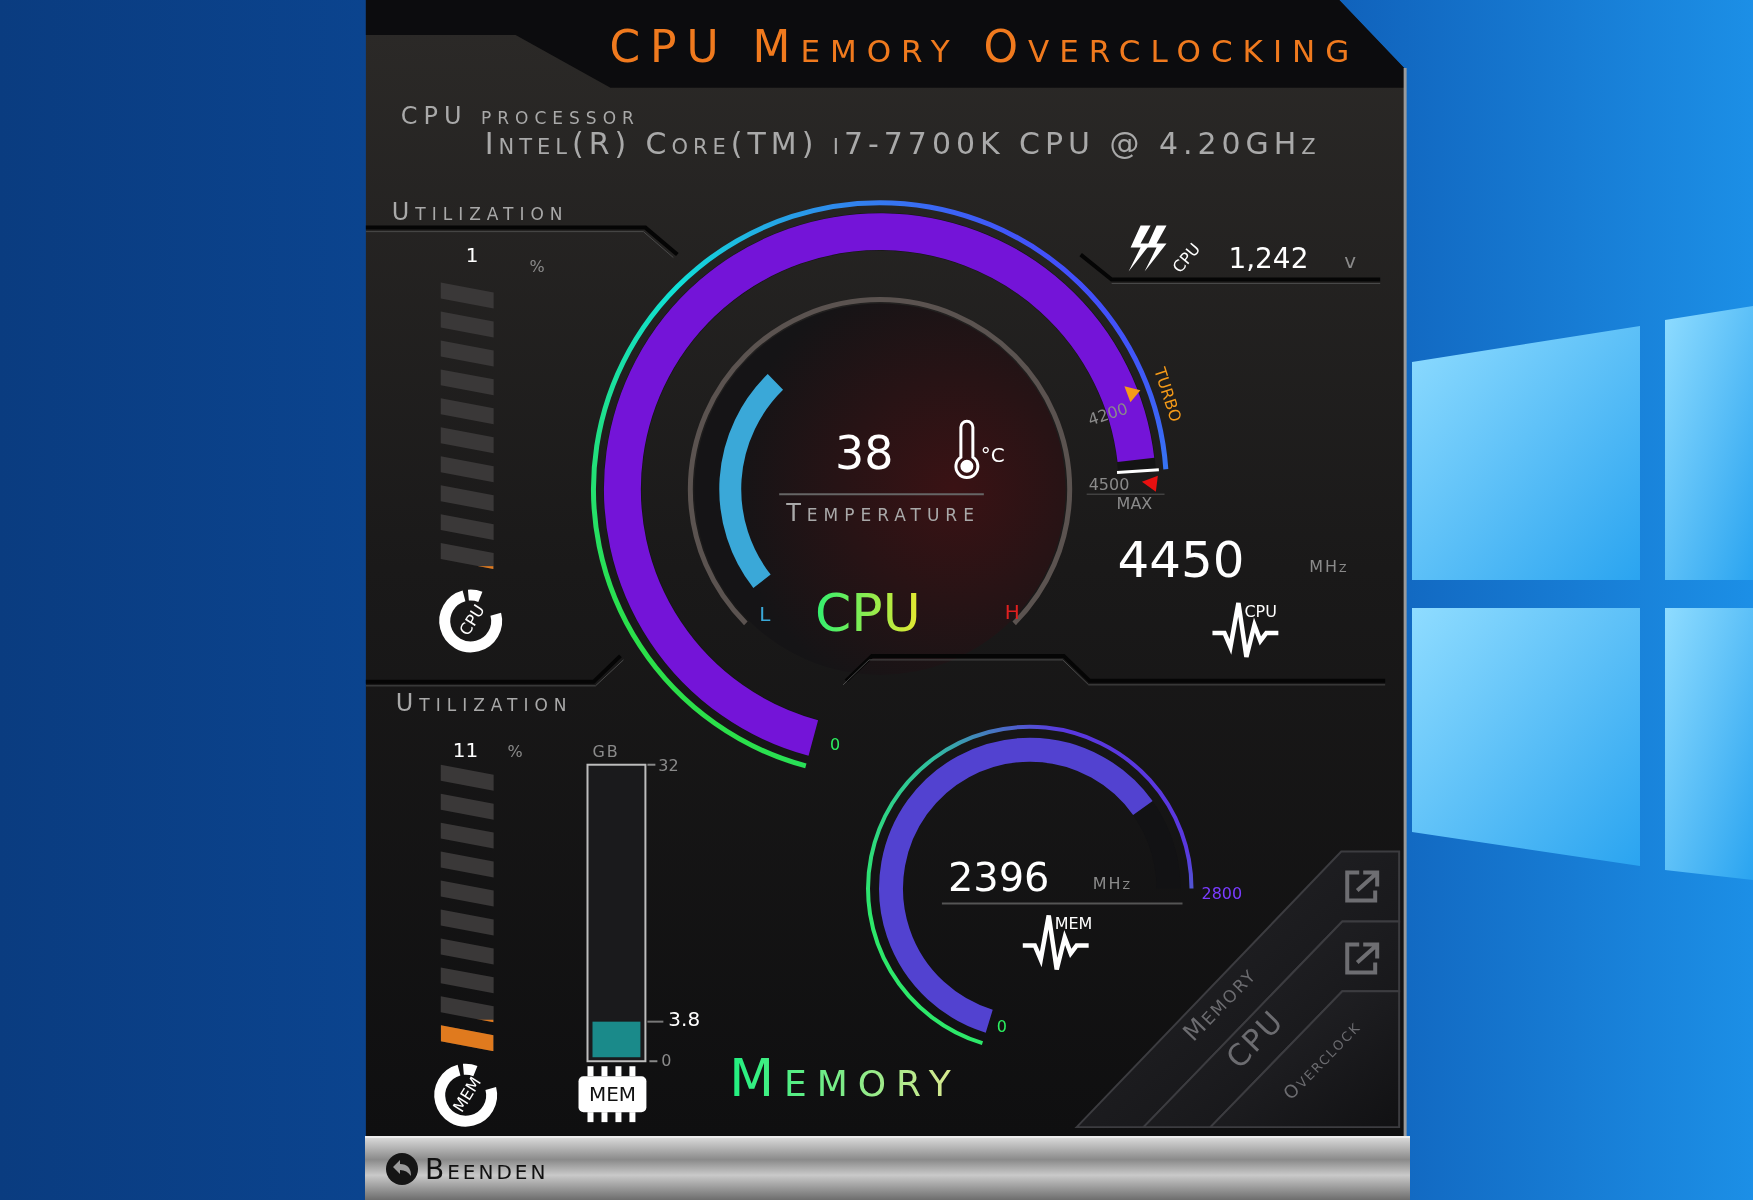  Describe the element at coordinates (967, 449) in the screenshot. I see `thermometer-icon` at that location.